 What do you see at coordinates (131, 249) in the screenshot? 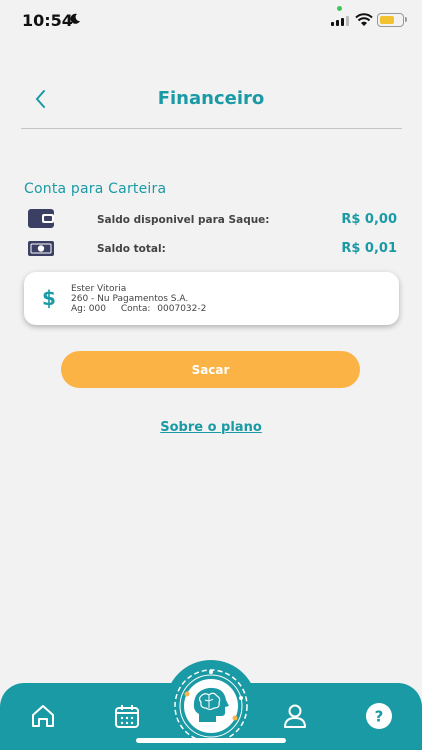
I see `total-balance-label: Saldo total:` at bounding box center [131, 249].